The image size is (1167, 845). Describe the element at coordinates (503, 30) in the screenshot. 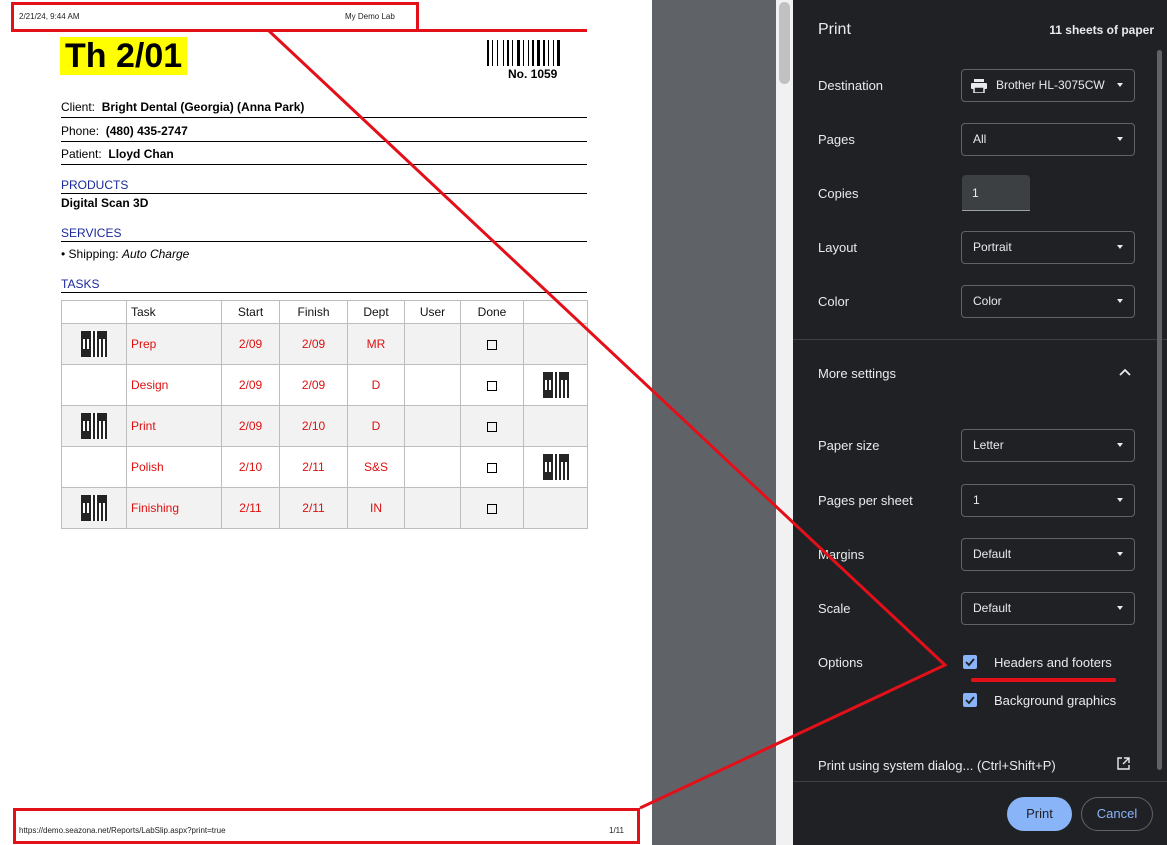

I see `annotation-header-underline` at that location.